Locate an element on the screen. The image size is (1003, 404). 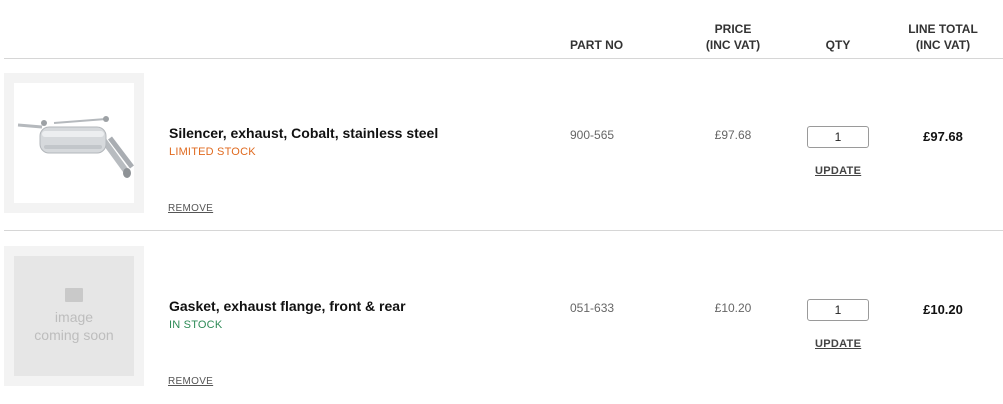
product-image: image coming soon is located at coordinates (74, 316).